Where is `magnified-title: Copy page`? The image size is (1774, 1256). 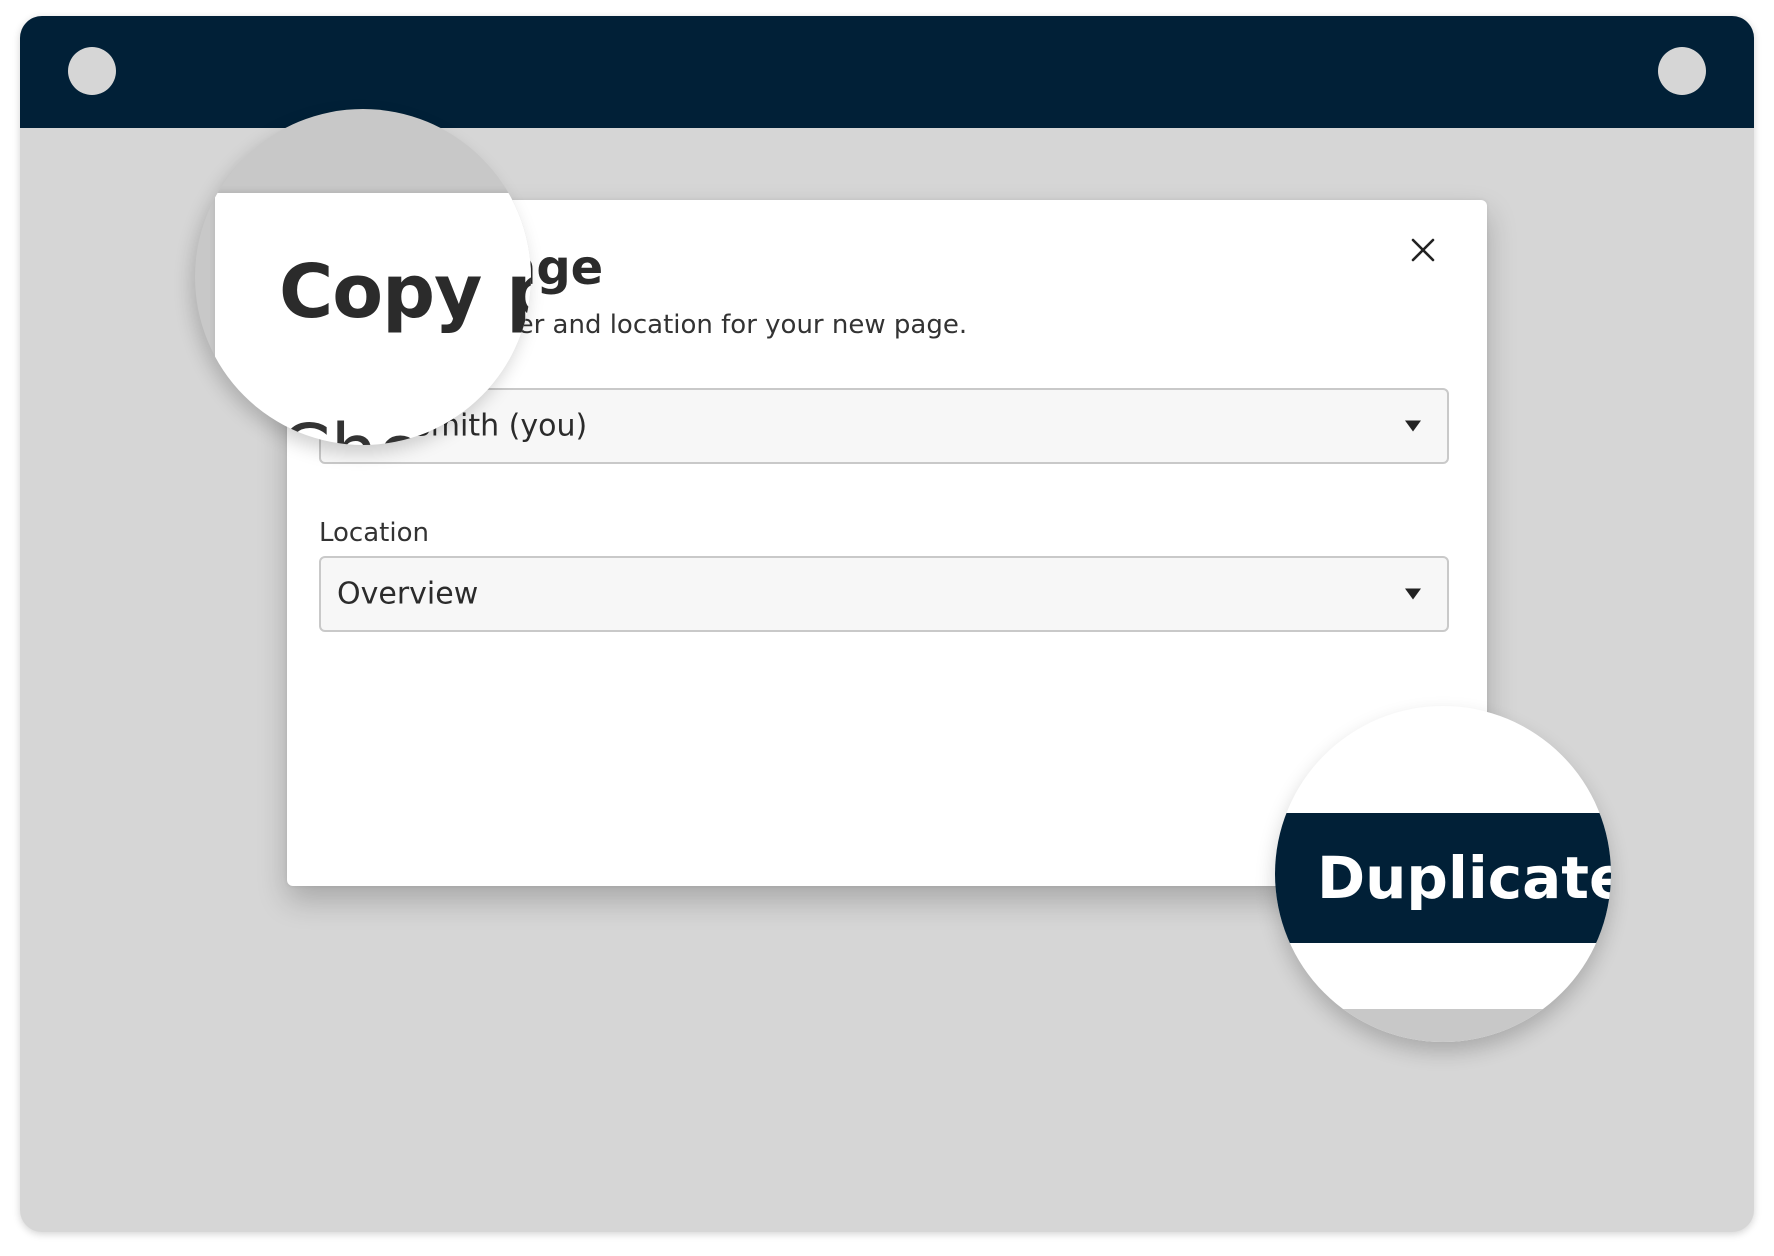
magnified-title: Copy page is located at coordinates (405, 292).